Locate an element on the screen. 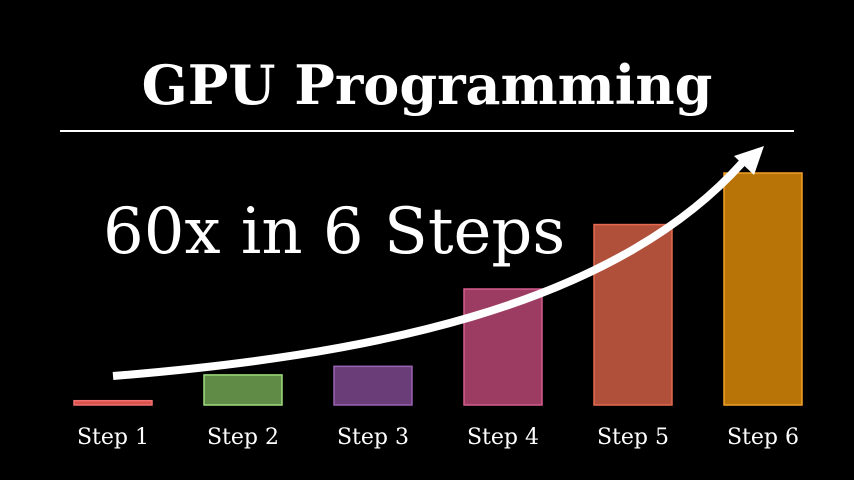 This screenshot has width=854, height=480. tick-label-step-4: Step 4 is located at coordinates (503, 437).